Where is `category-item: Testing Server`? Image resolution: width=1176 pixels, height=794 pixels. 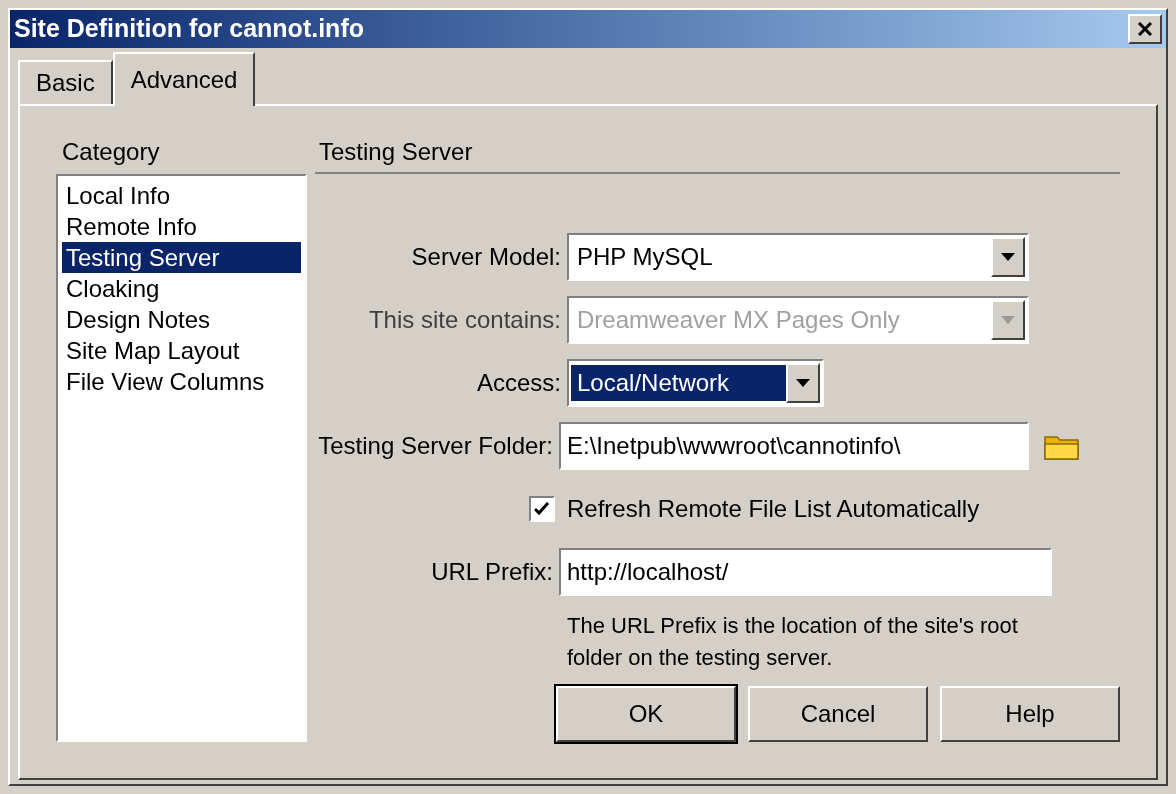
category-item: Testing Server is located at coordinates (181, 257).